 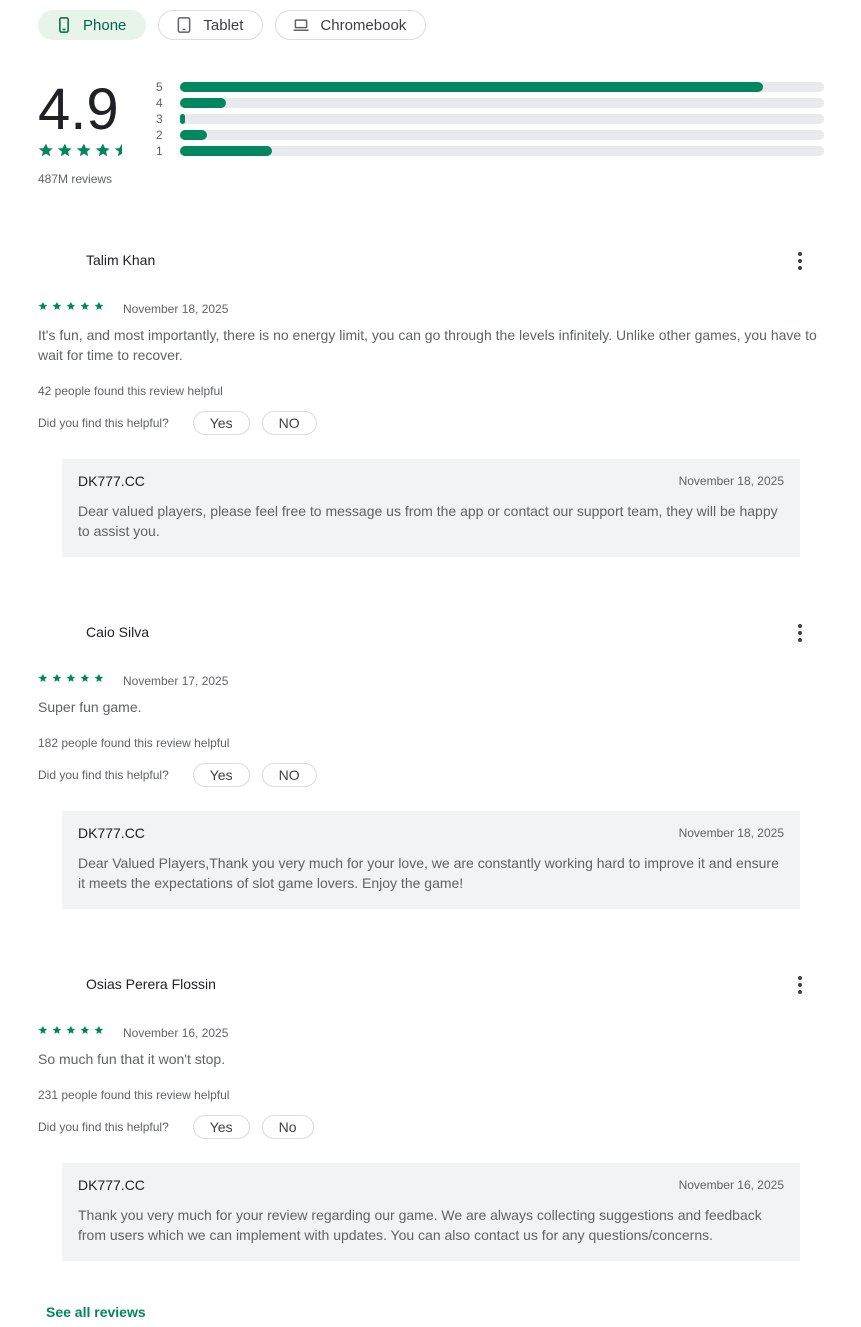 I want to click on helpful-count: 231 people found this review helpful, so click(x=134, y=1095).